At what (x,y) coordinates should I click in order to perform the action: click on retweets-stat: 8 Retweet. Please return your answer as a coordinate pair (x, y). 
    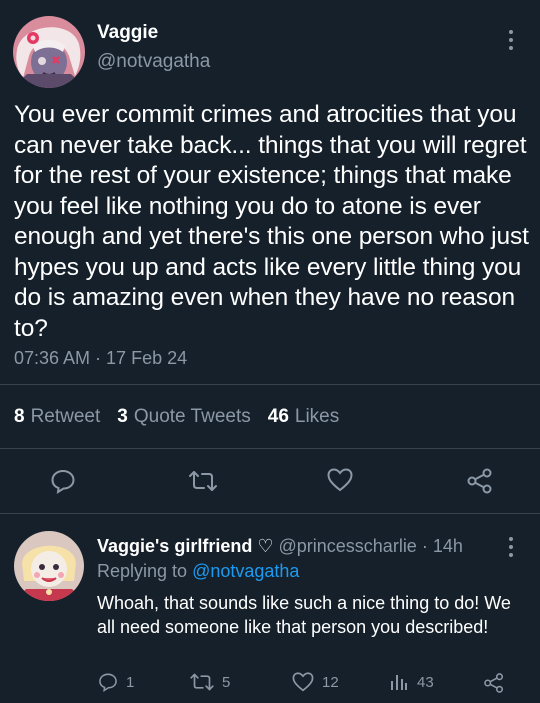
    Looking at the image, I should click on (57, 417).